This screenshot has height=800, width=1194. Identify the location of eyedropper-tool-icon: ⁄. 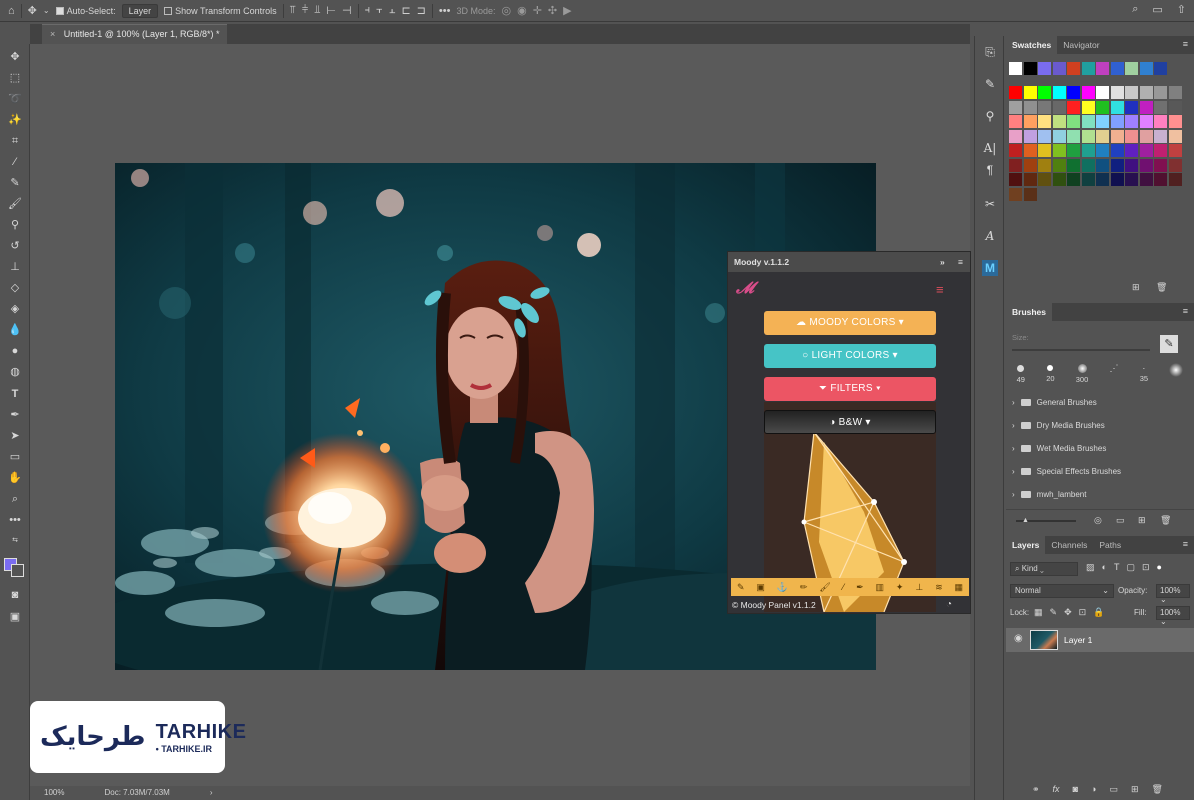
(15, 162).